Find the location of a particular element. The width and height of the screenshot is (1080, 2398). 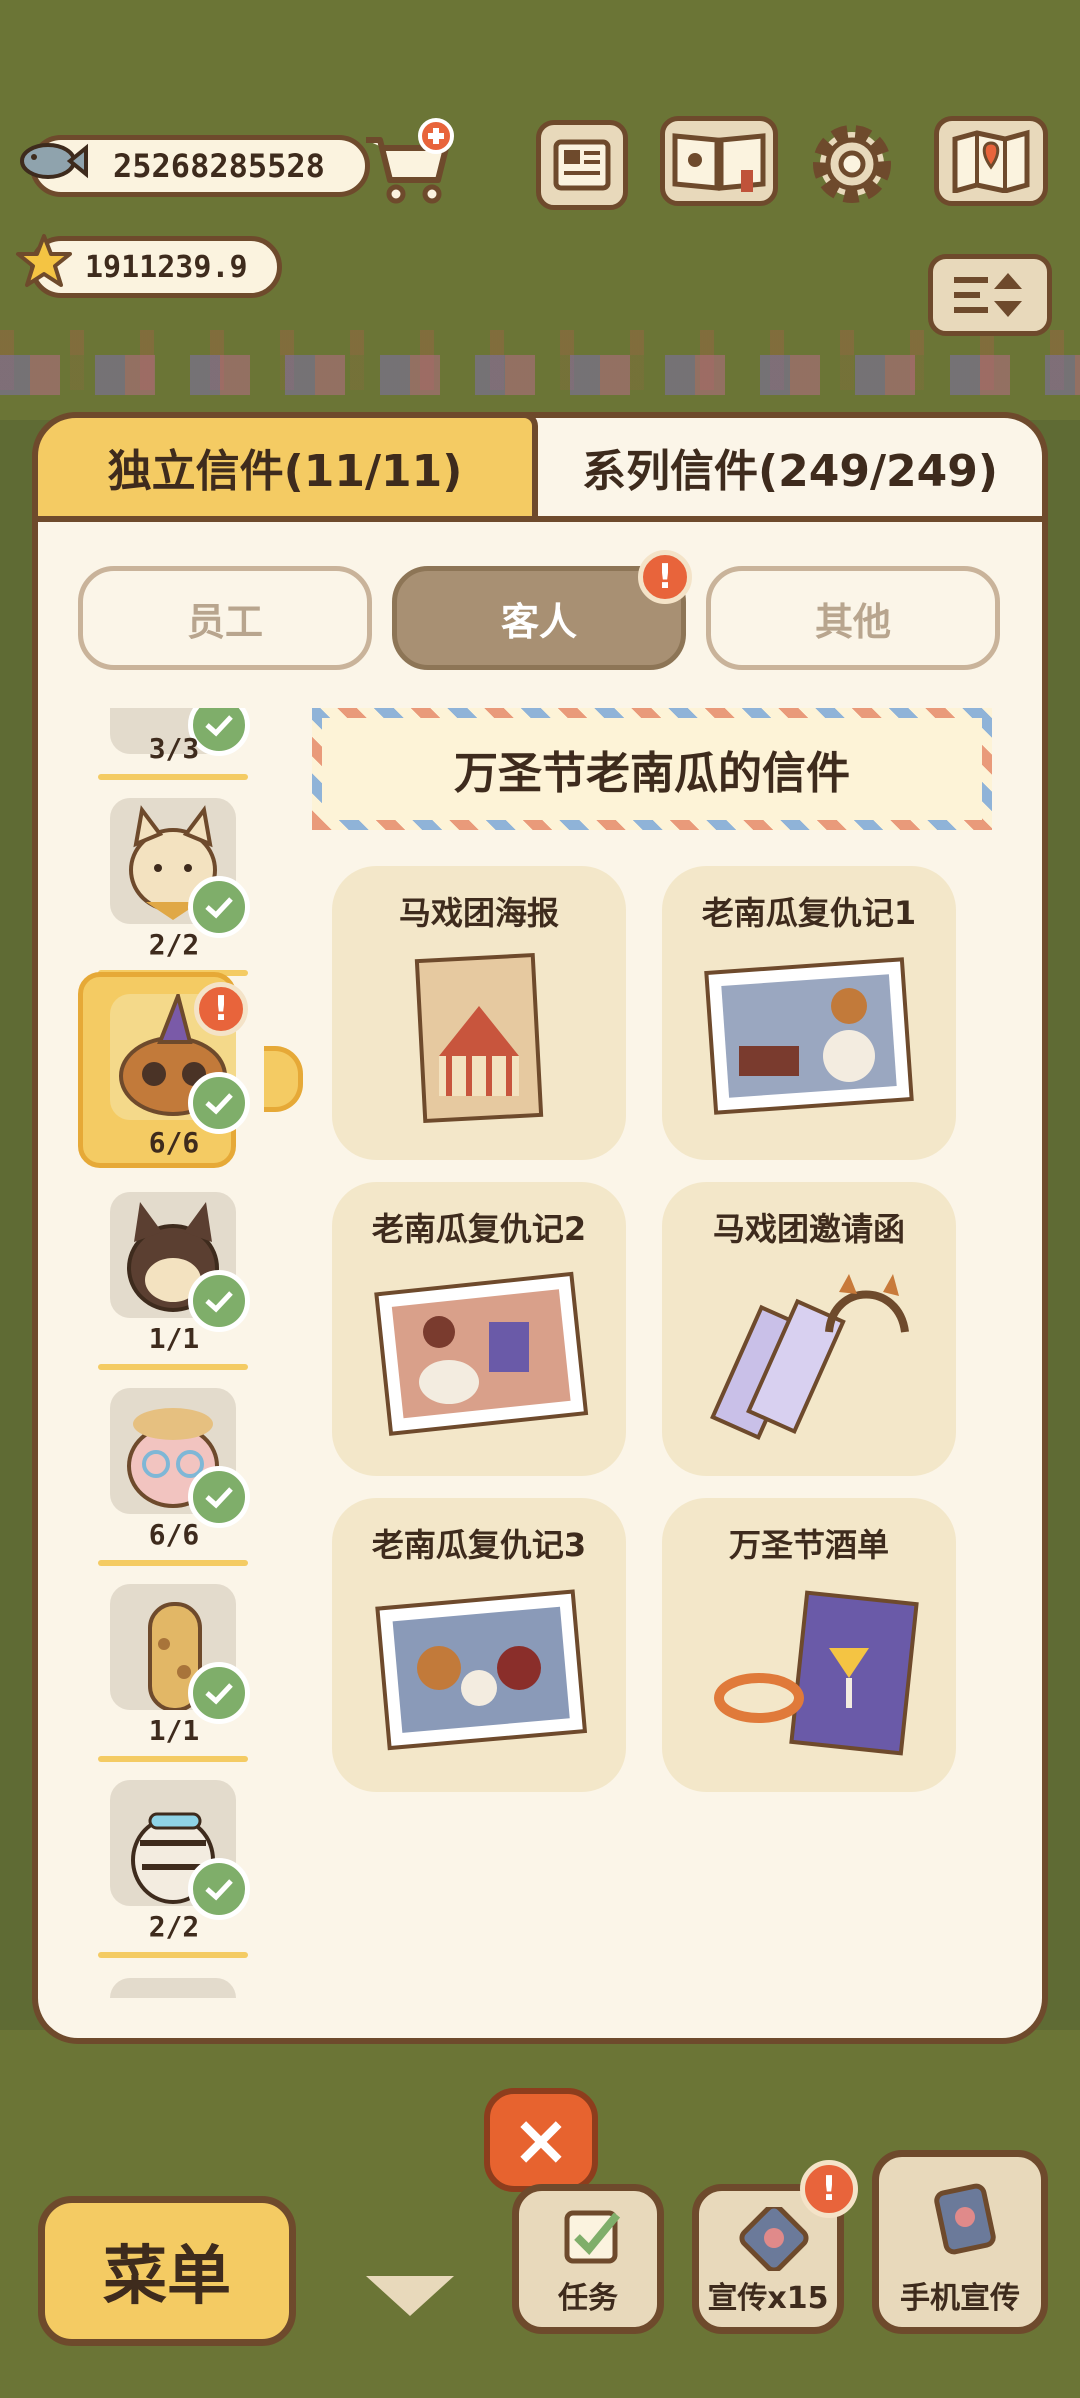

check-icon is located at coordinates (219, 1103).